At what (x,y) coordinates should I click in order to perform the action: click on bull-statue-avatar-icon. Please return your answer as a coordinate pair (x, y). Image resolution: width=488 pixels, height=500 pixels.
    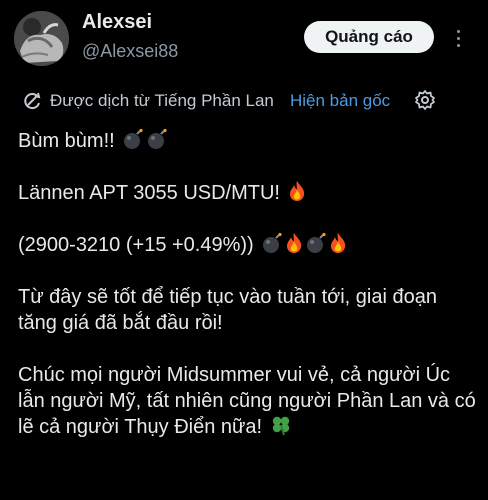
    Looking at the image, I should click on (41, 38).